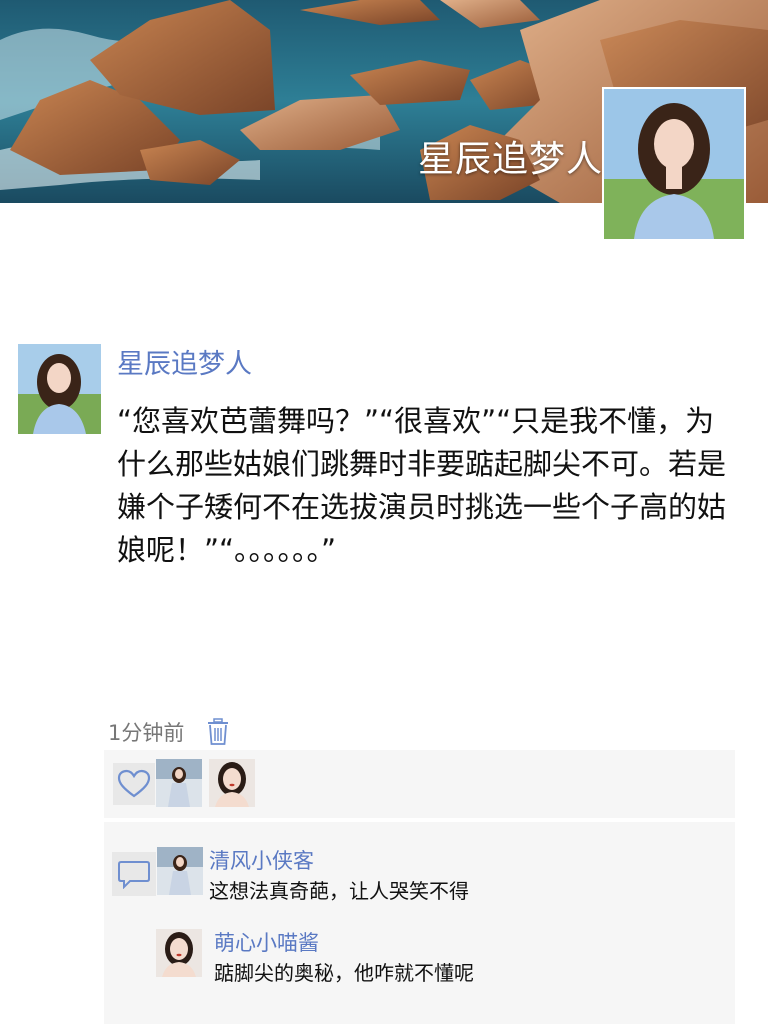  I want to click on post-meta: 1分钟前, so click(169, 732).